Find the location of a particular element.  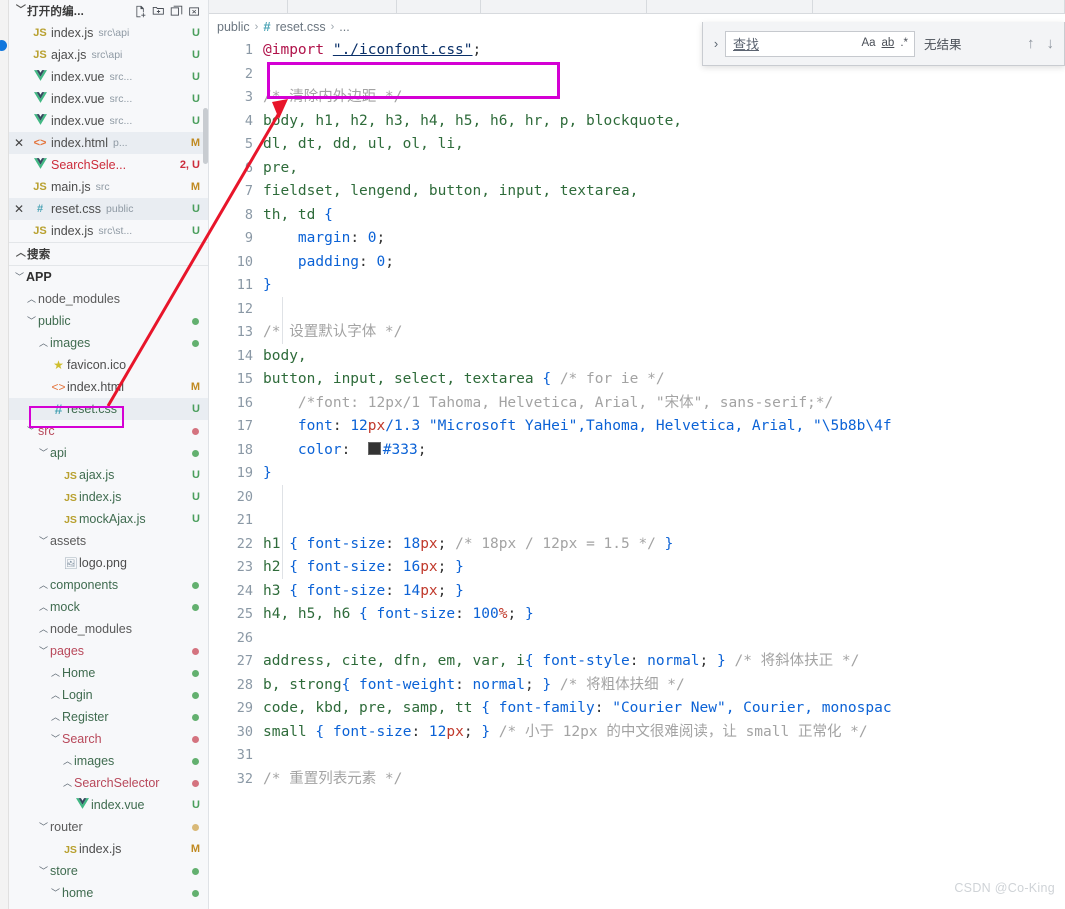

arrow-up-icon: ↑ is located at coordinates (1031, 43).